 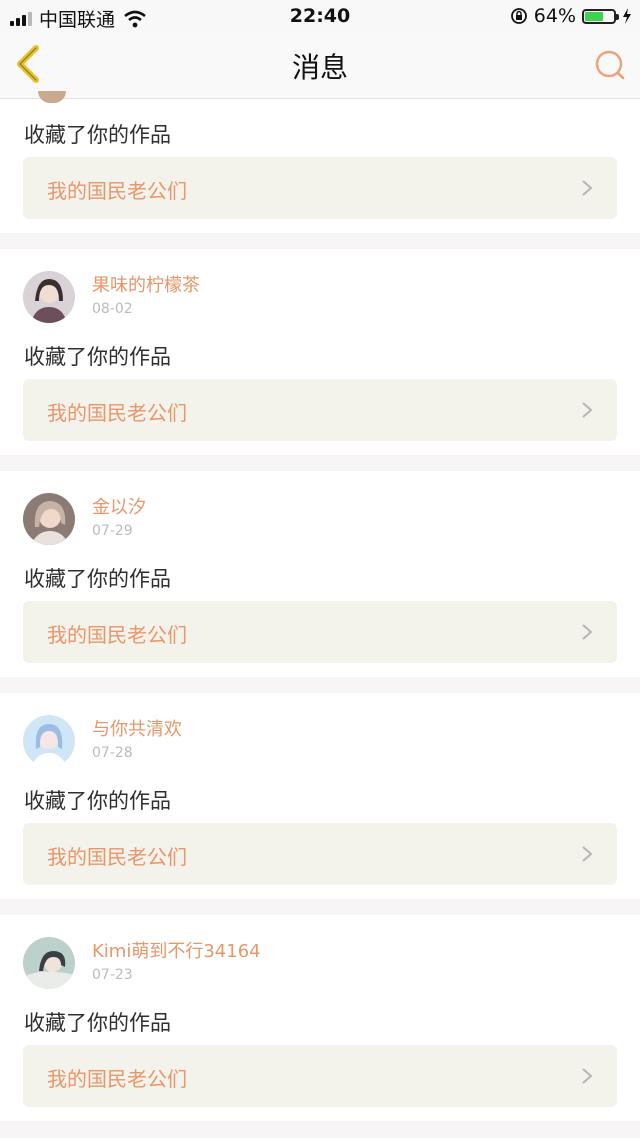 I want to click on message-date: 07-23, so click(x=112, y=975).